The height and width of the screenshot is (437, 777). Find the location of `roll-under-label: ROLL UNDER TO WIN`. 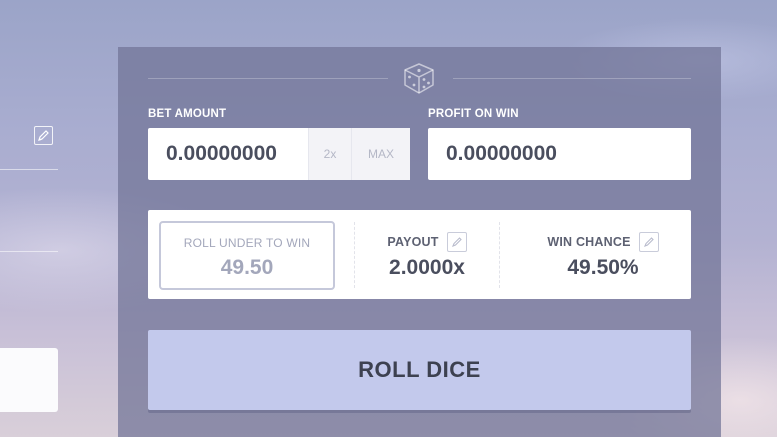

roll-under-label: ROLL UNDER TO WIN is located at coordinates (247, 243).